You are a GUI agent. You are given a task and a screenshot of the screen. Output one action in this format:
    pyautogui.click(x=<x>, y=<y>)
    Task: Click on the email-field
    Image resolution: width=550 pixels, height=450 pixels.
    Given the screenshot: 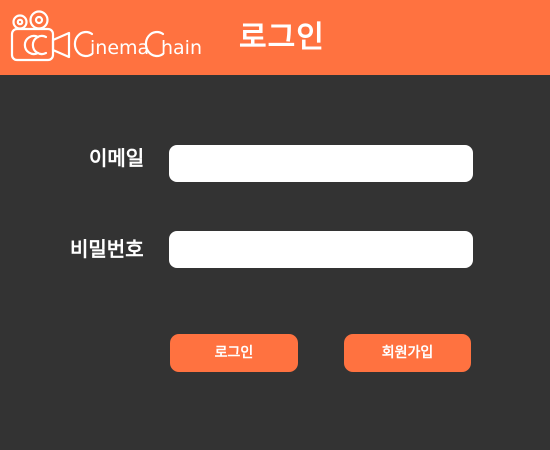 What is the action you would take?
    pyautogui.click(x=321, y=163)
    